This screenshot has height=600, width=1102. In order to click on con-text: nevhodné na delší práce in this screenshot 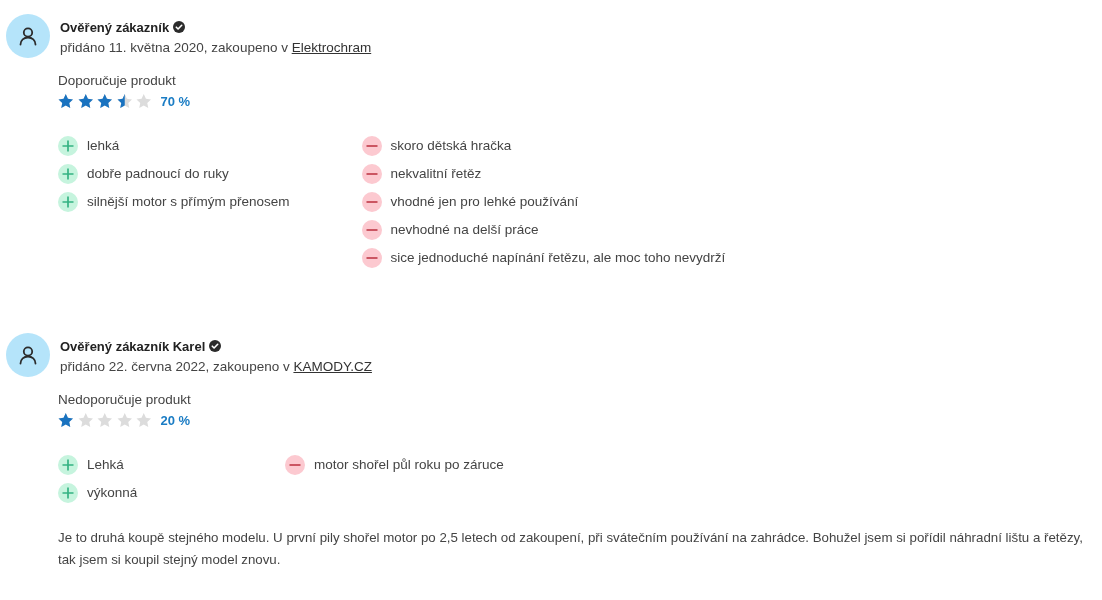, I will do `click(464, 230)`.